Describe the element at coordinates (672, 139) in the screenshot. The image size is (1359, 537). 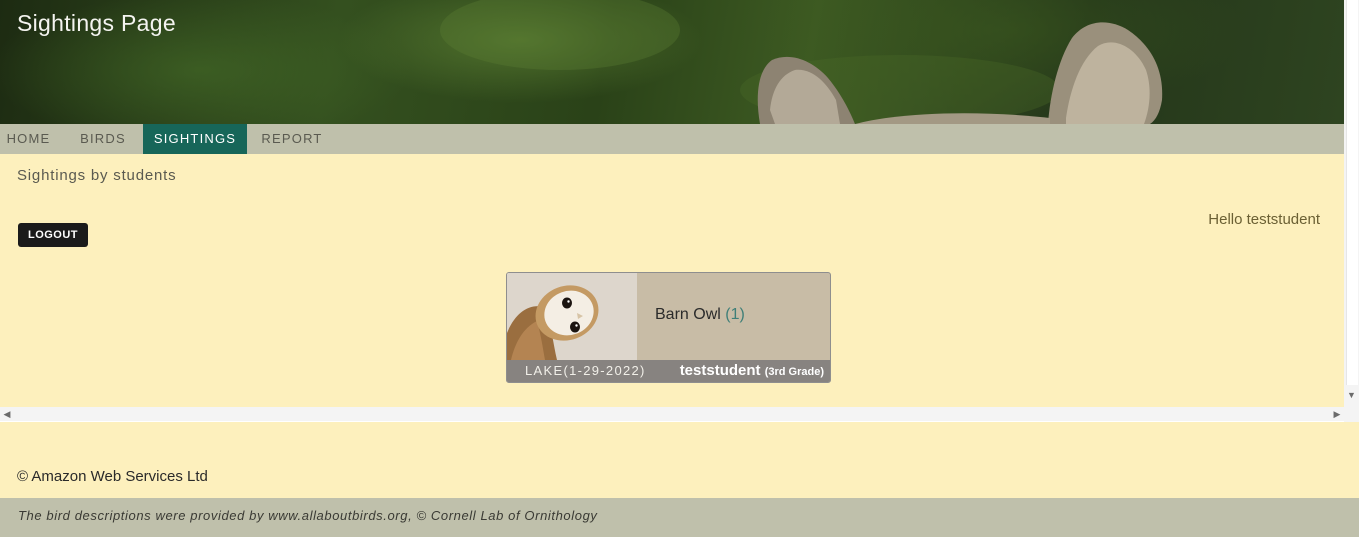
I see `main-nav: HOME BIRDS SIGHTINGS REPORT` at that location.